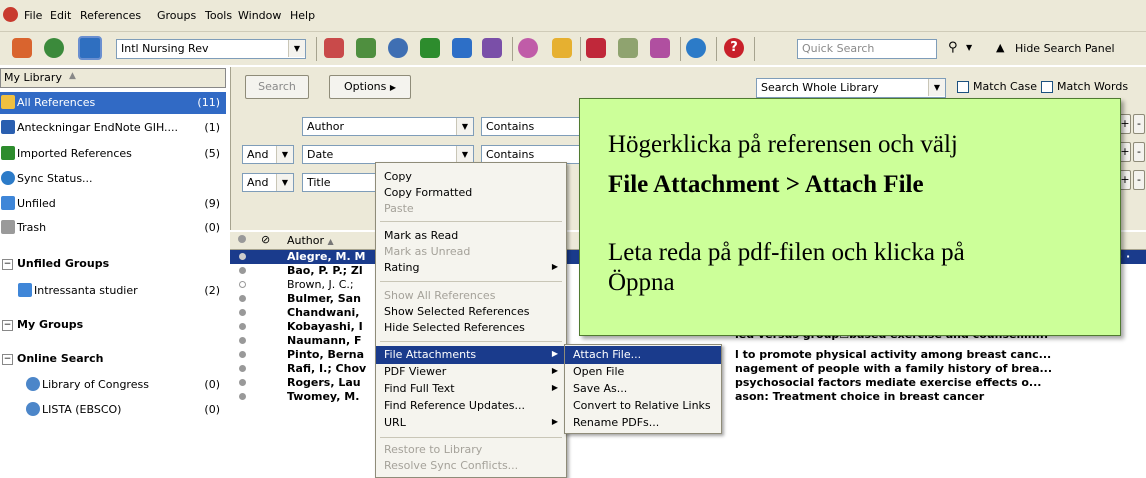 The width and height of the screenshot is (1146, 478). I want to click on unfiled-folder-icon, so click(8, 203).